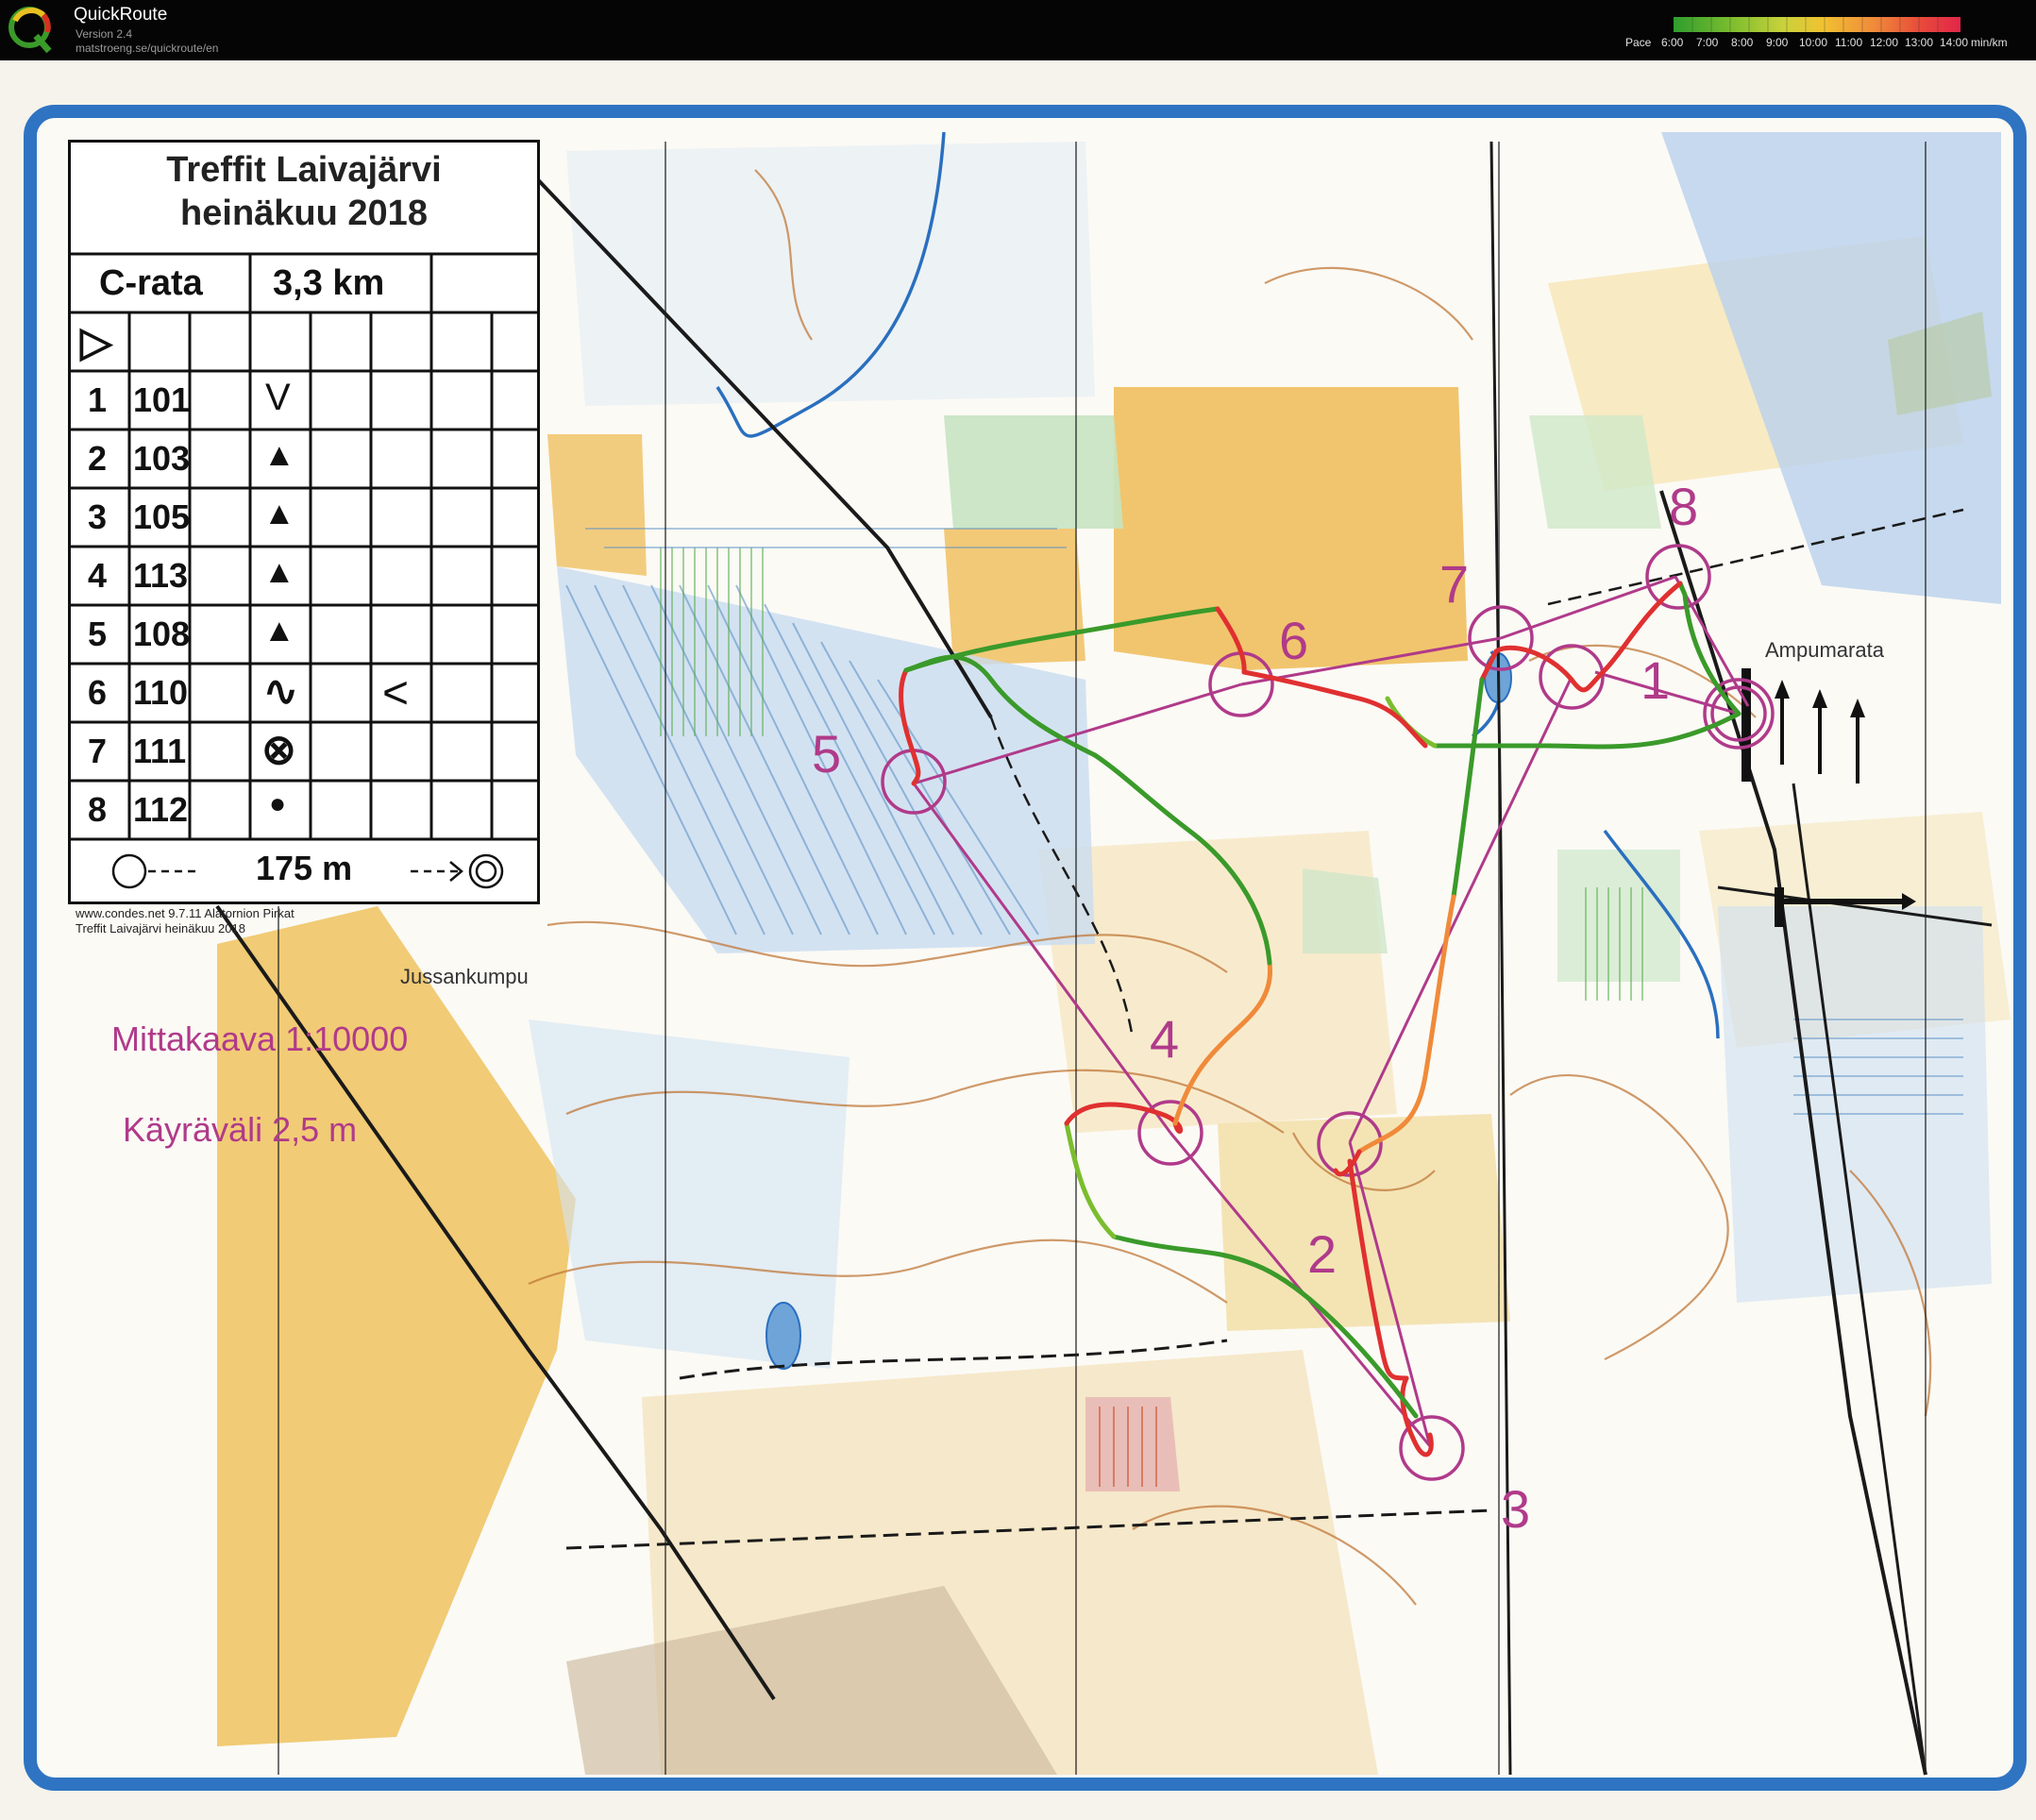  Describe the element at coordinates (1638, 42) in the screenshot. I see `pace-legend-label: Pace` at that location.